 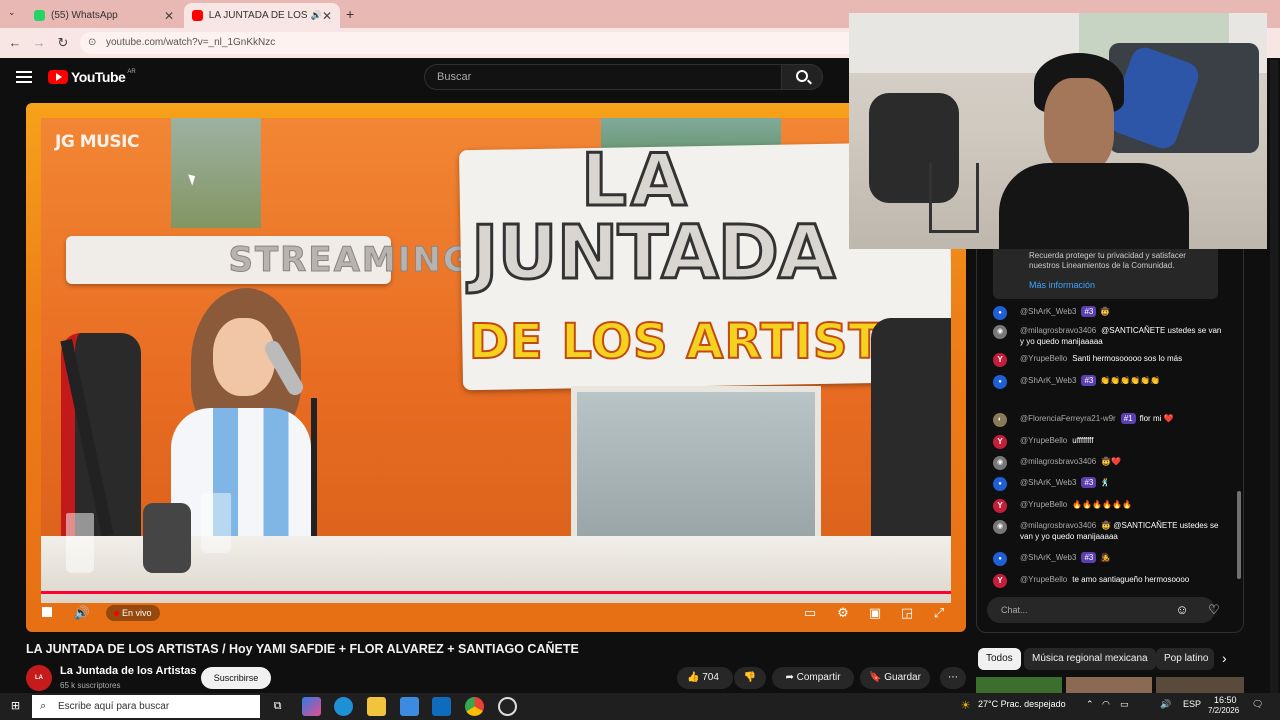 What do you see at coordinates (813, 678) in the screenshot?
I see `share-button: ➦ Compartir` at bounding box center [813, 678].